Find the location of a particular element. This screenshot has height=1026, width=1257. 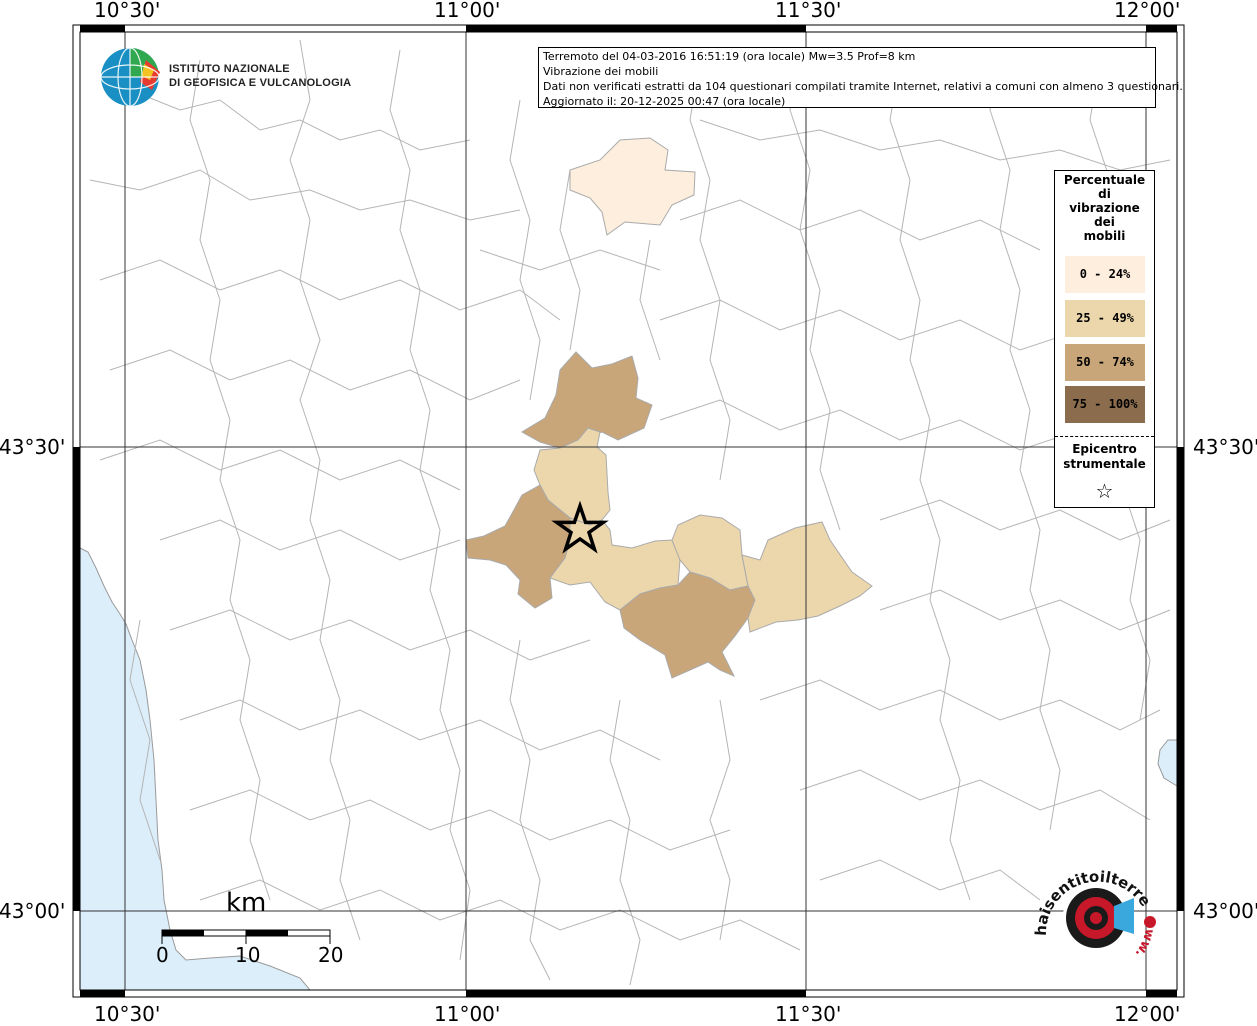

legend-epicenter-label: Epicentro strumentale is located at coordinates (1104, 457).